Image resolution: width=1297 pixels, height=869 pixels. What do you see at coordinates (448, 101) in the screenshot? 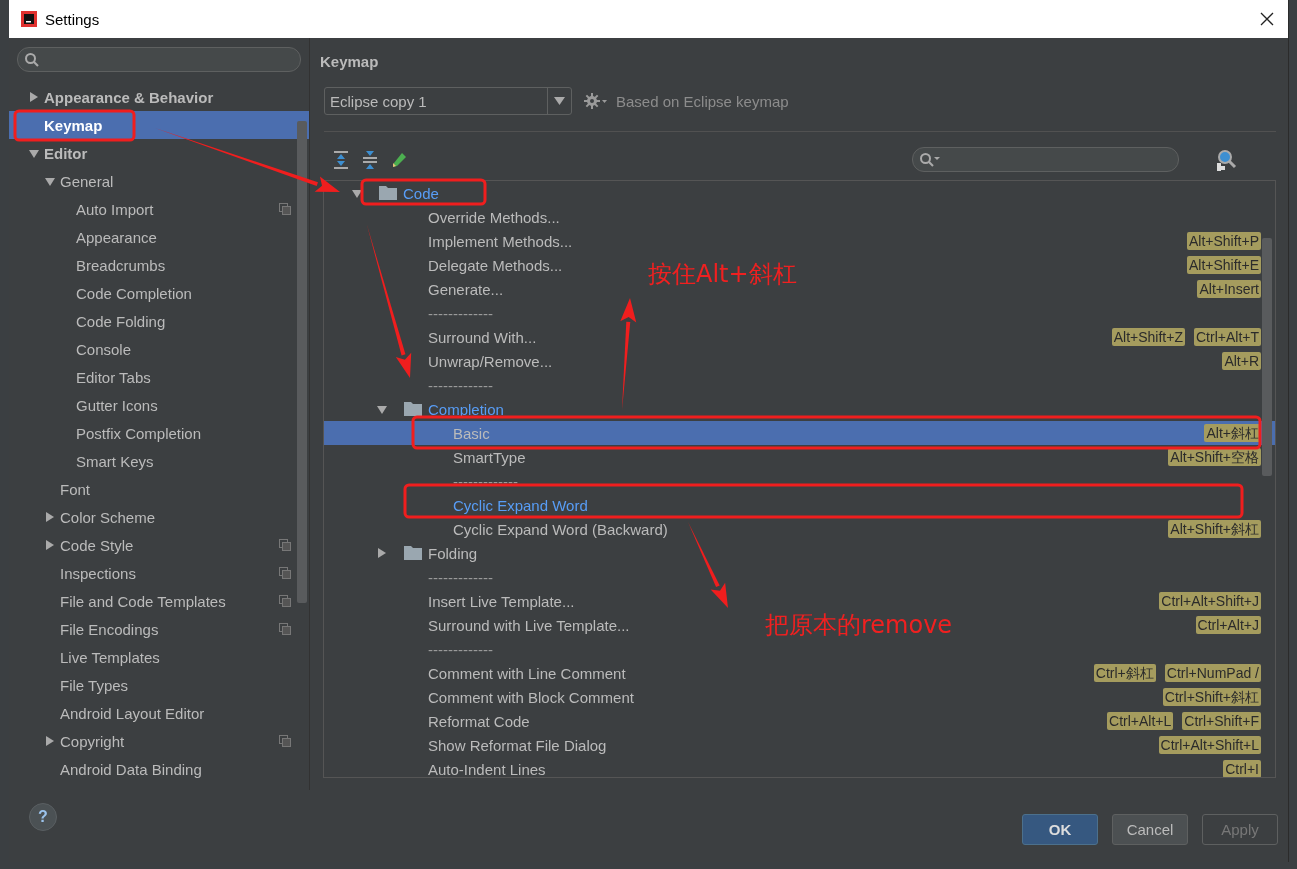
I see `keymap-dropdown: Eclipse copy 1` at bounding box center [448, 101].